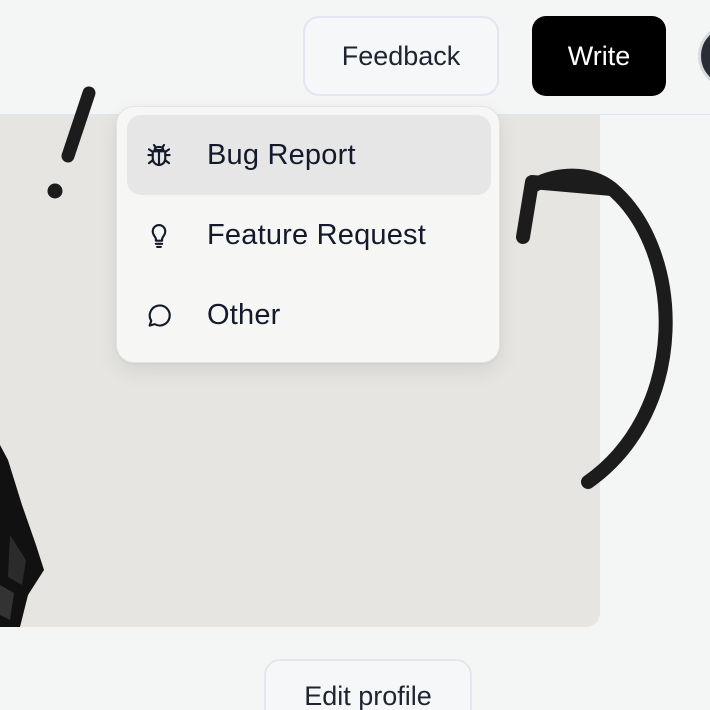 This screenshot has width=710, height=710. What do you see at coordinates (317, 234) in the screenshot?
I see `menu-item-label: Feature Request` at bounding box center [317, 234].